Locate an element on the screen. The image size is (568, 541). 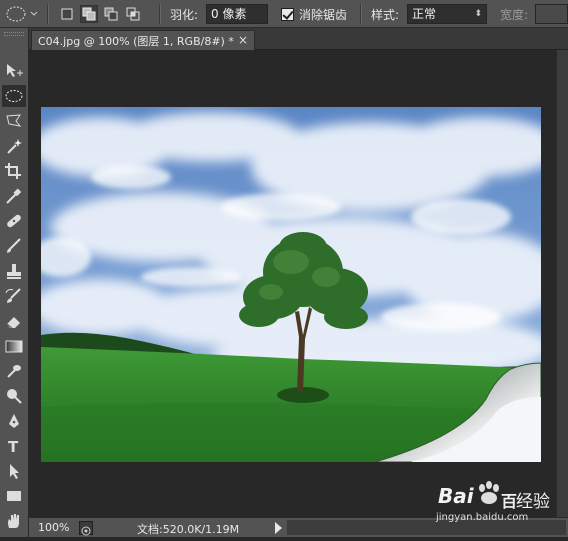
stamp-icon is located at coordinates (14, 271).